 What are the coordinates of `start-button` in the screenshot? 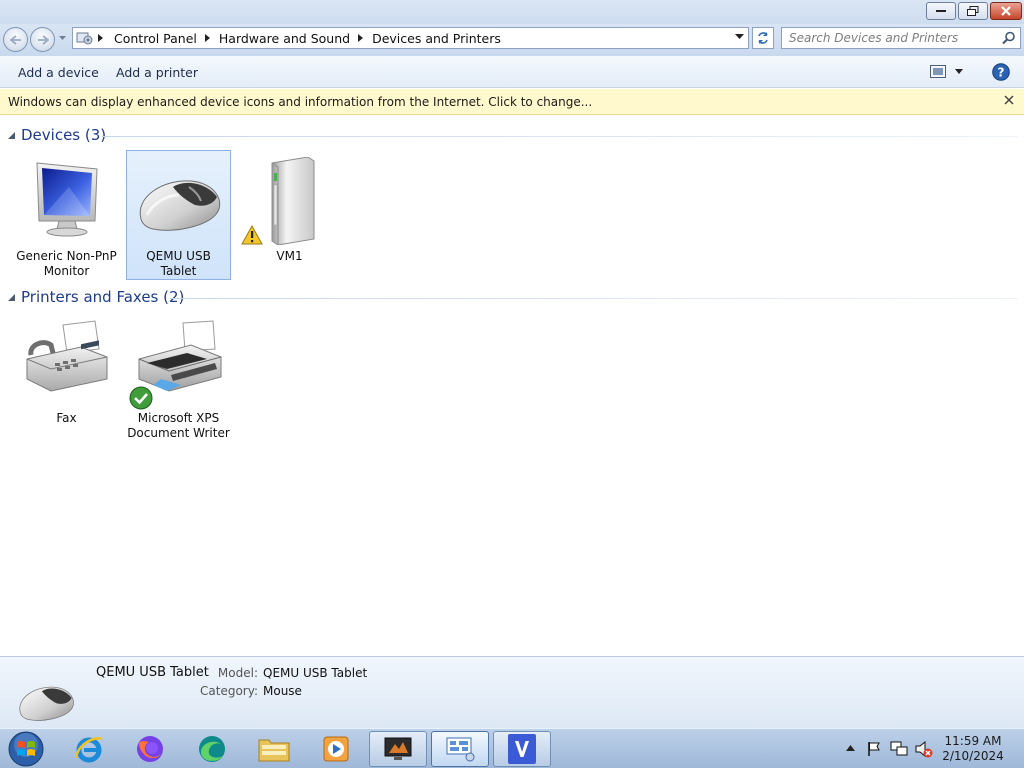 It's located at (26, 749).